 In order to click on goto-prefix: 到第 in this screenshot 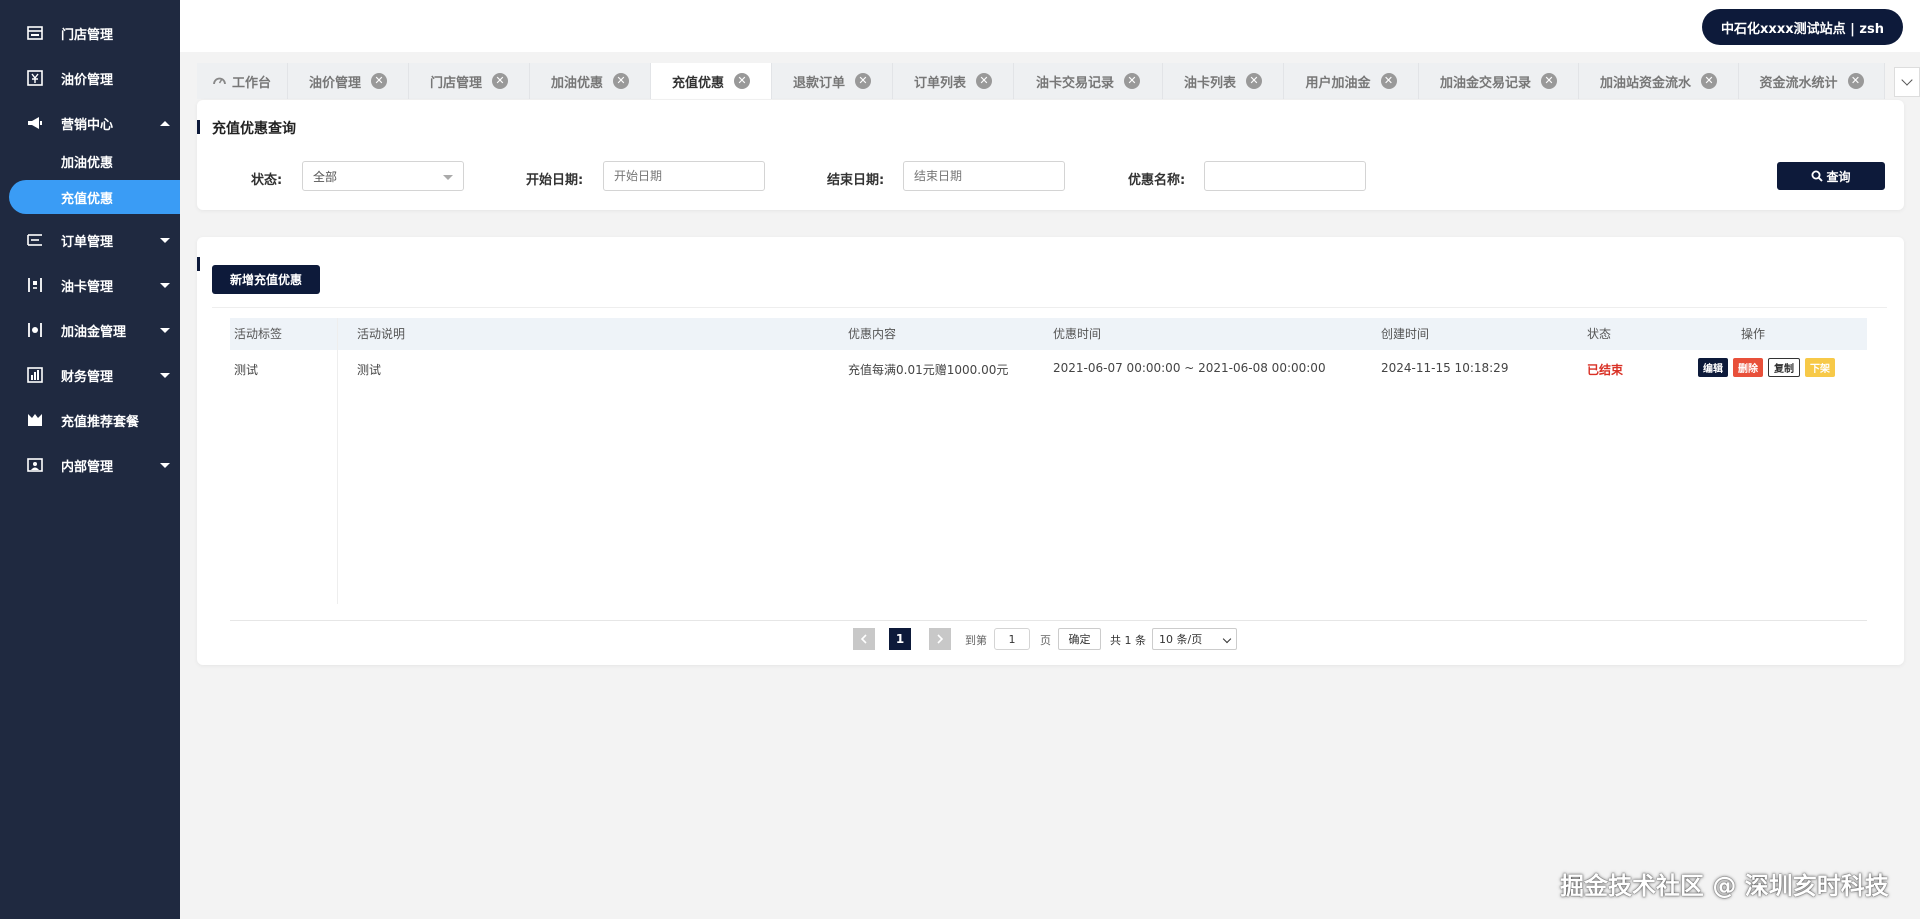, I will do `click(976, 640)`.